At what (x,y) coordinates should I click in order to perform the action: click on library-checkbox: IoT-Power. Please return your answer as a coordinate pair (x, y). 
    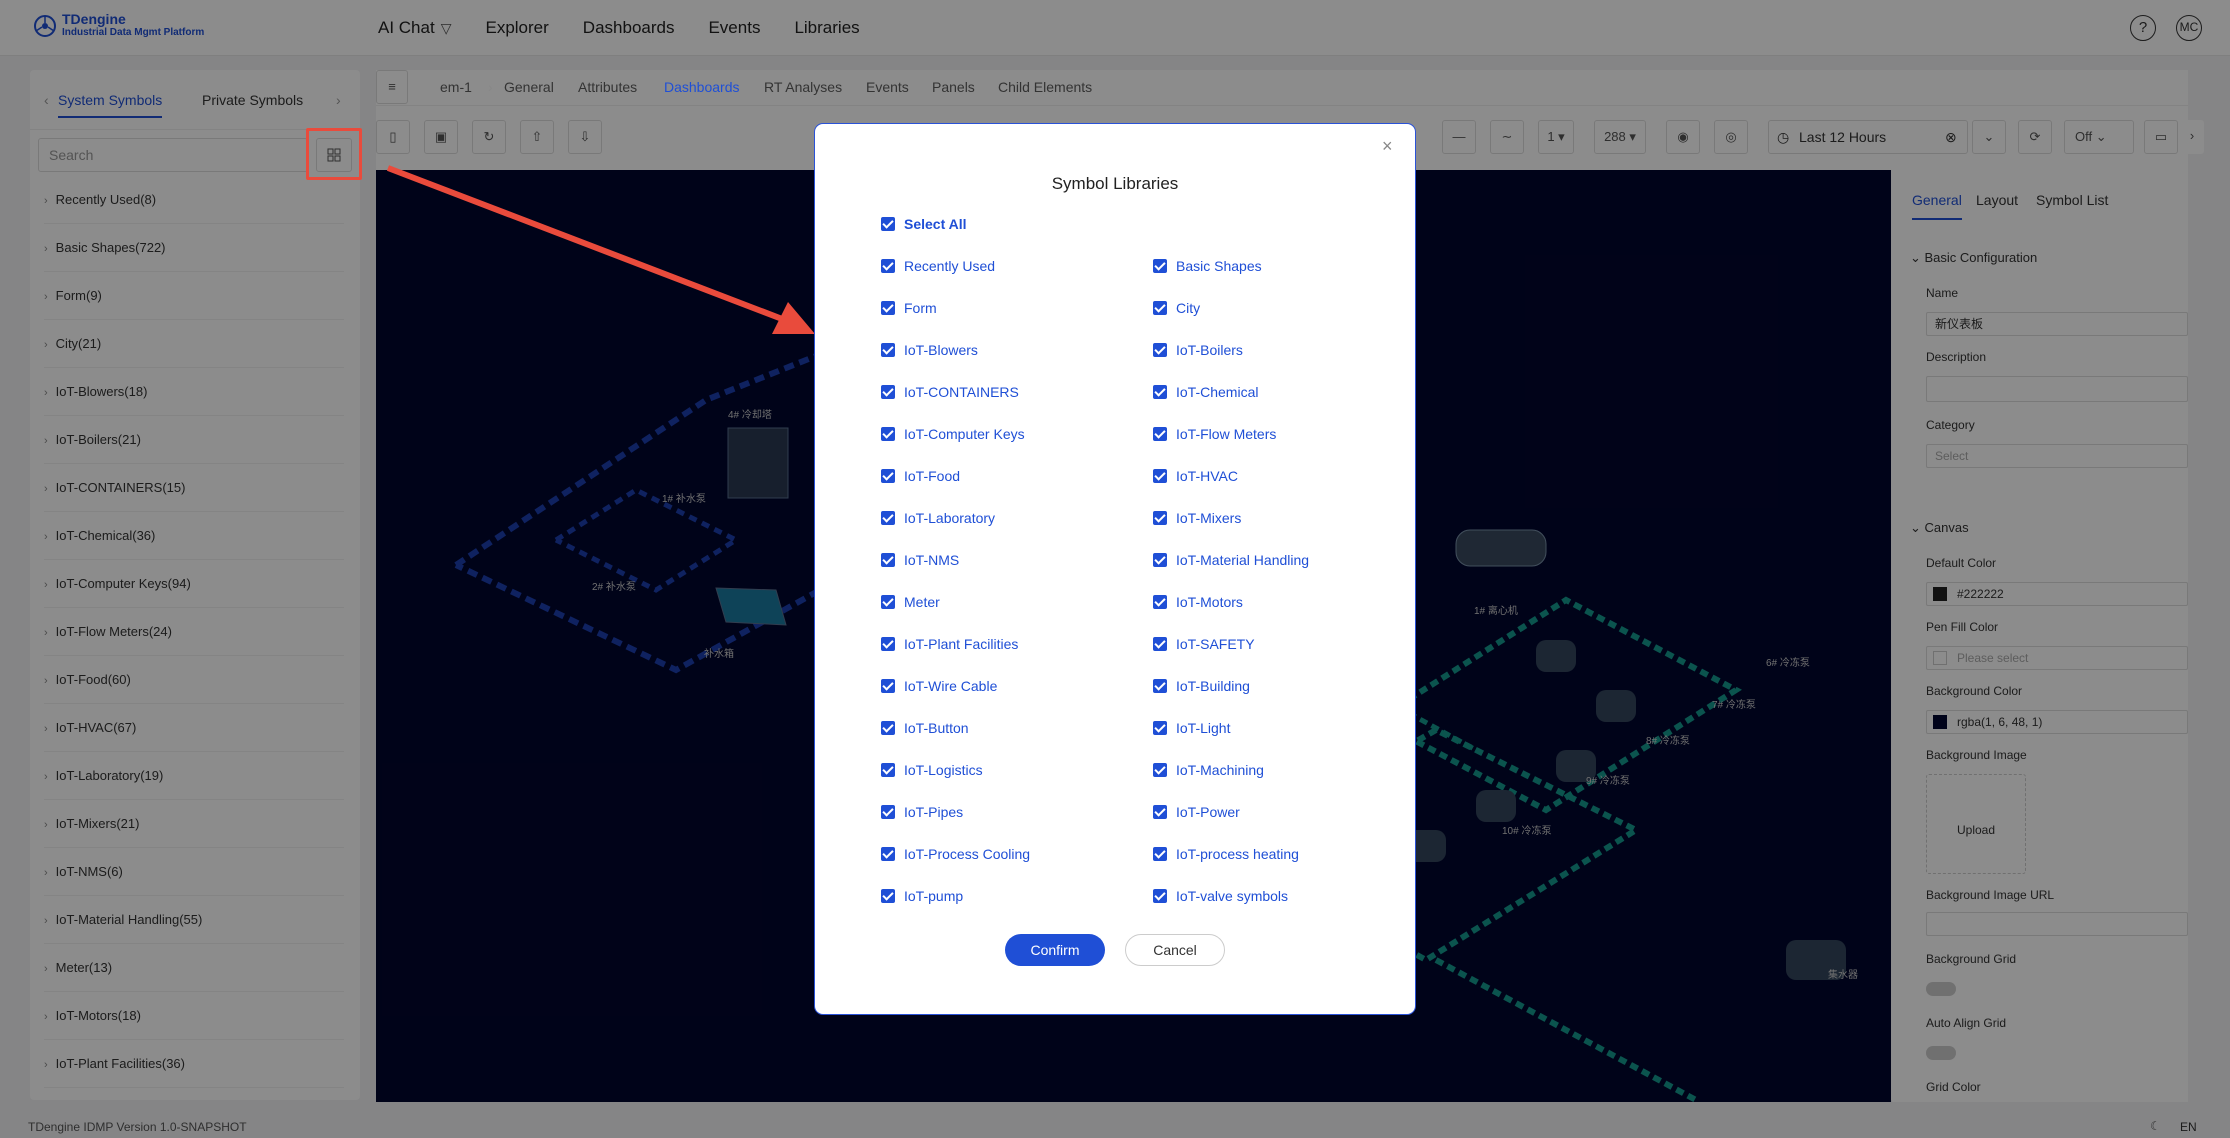
    Looking at the image, I should click on (1196, 812).